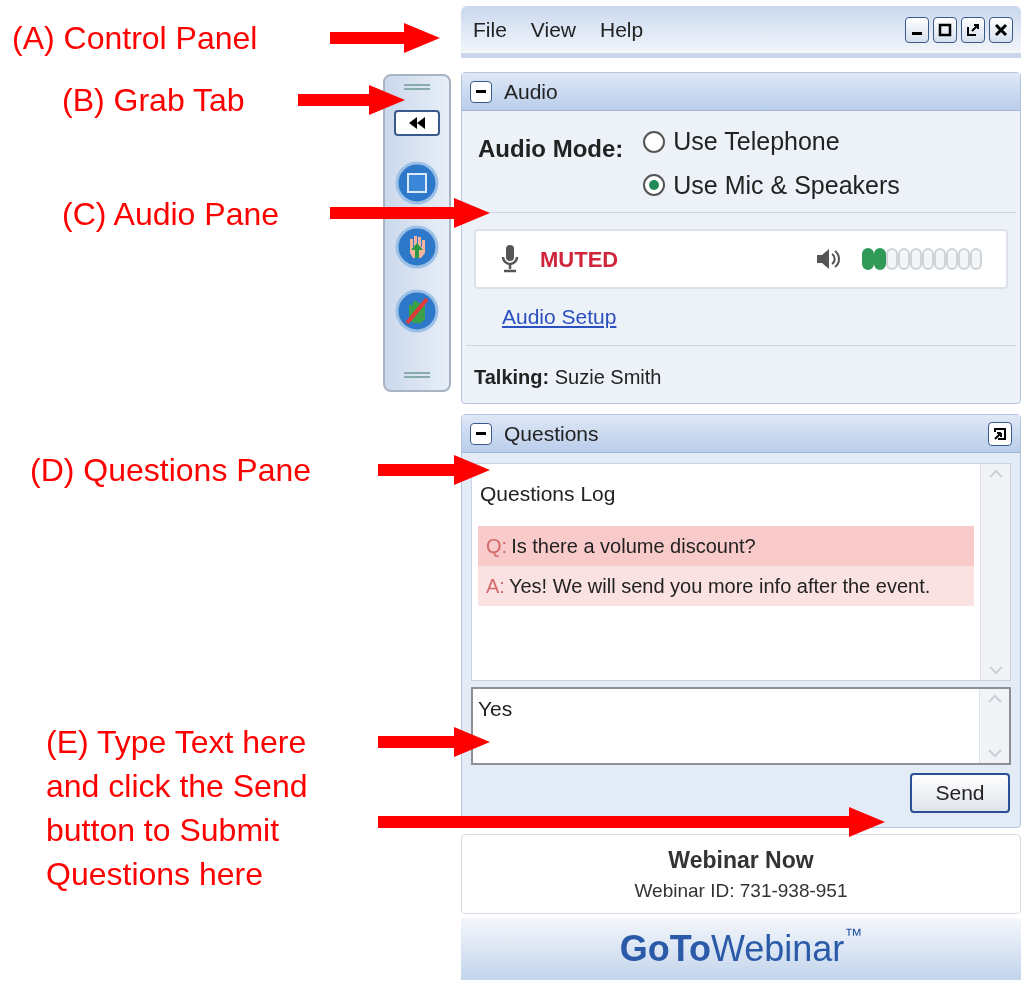 The image size is (1026, 991). Describe the element at coordinates (490, 29) in the screenshot. I see `menu-item: File` at that location.